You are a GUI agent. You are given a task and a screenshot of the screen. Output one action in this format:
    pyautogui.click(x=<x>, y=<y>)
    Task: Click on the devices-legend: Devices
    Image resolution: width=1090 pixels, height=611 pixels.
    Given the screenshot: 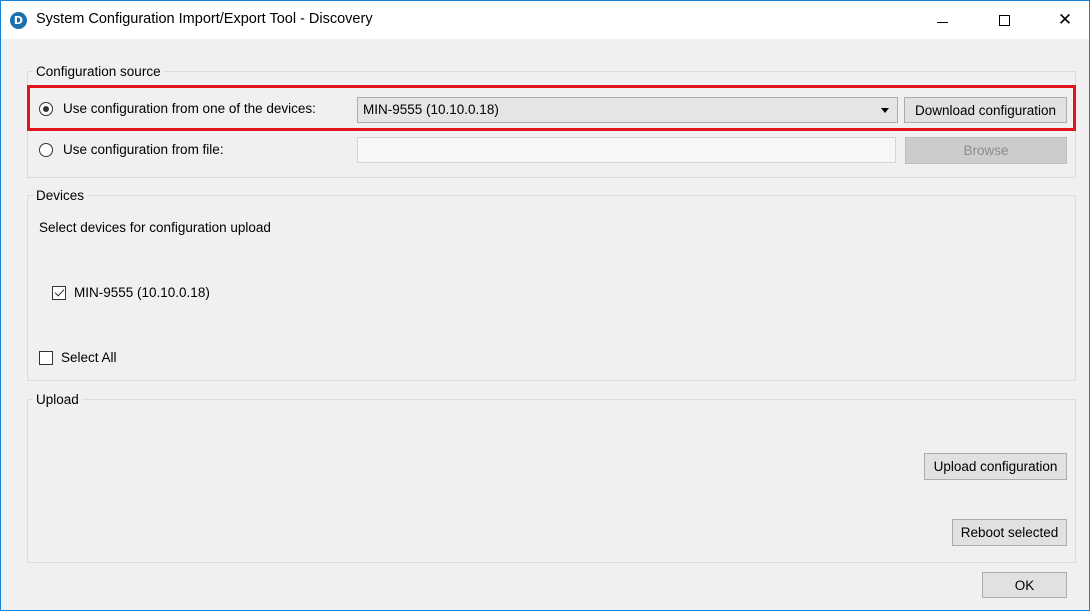 What is the action you would take?
    pyautogui.click(x=60, y=195)
    